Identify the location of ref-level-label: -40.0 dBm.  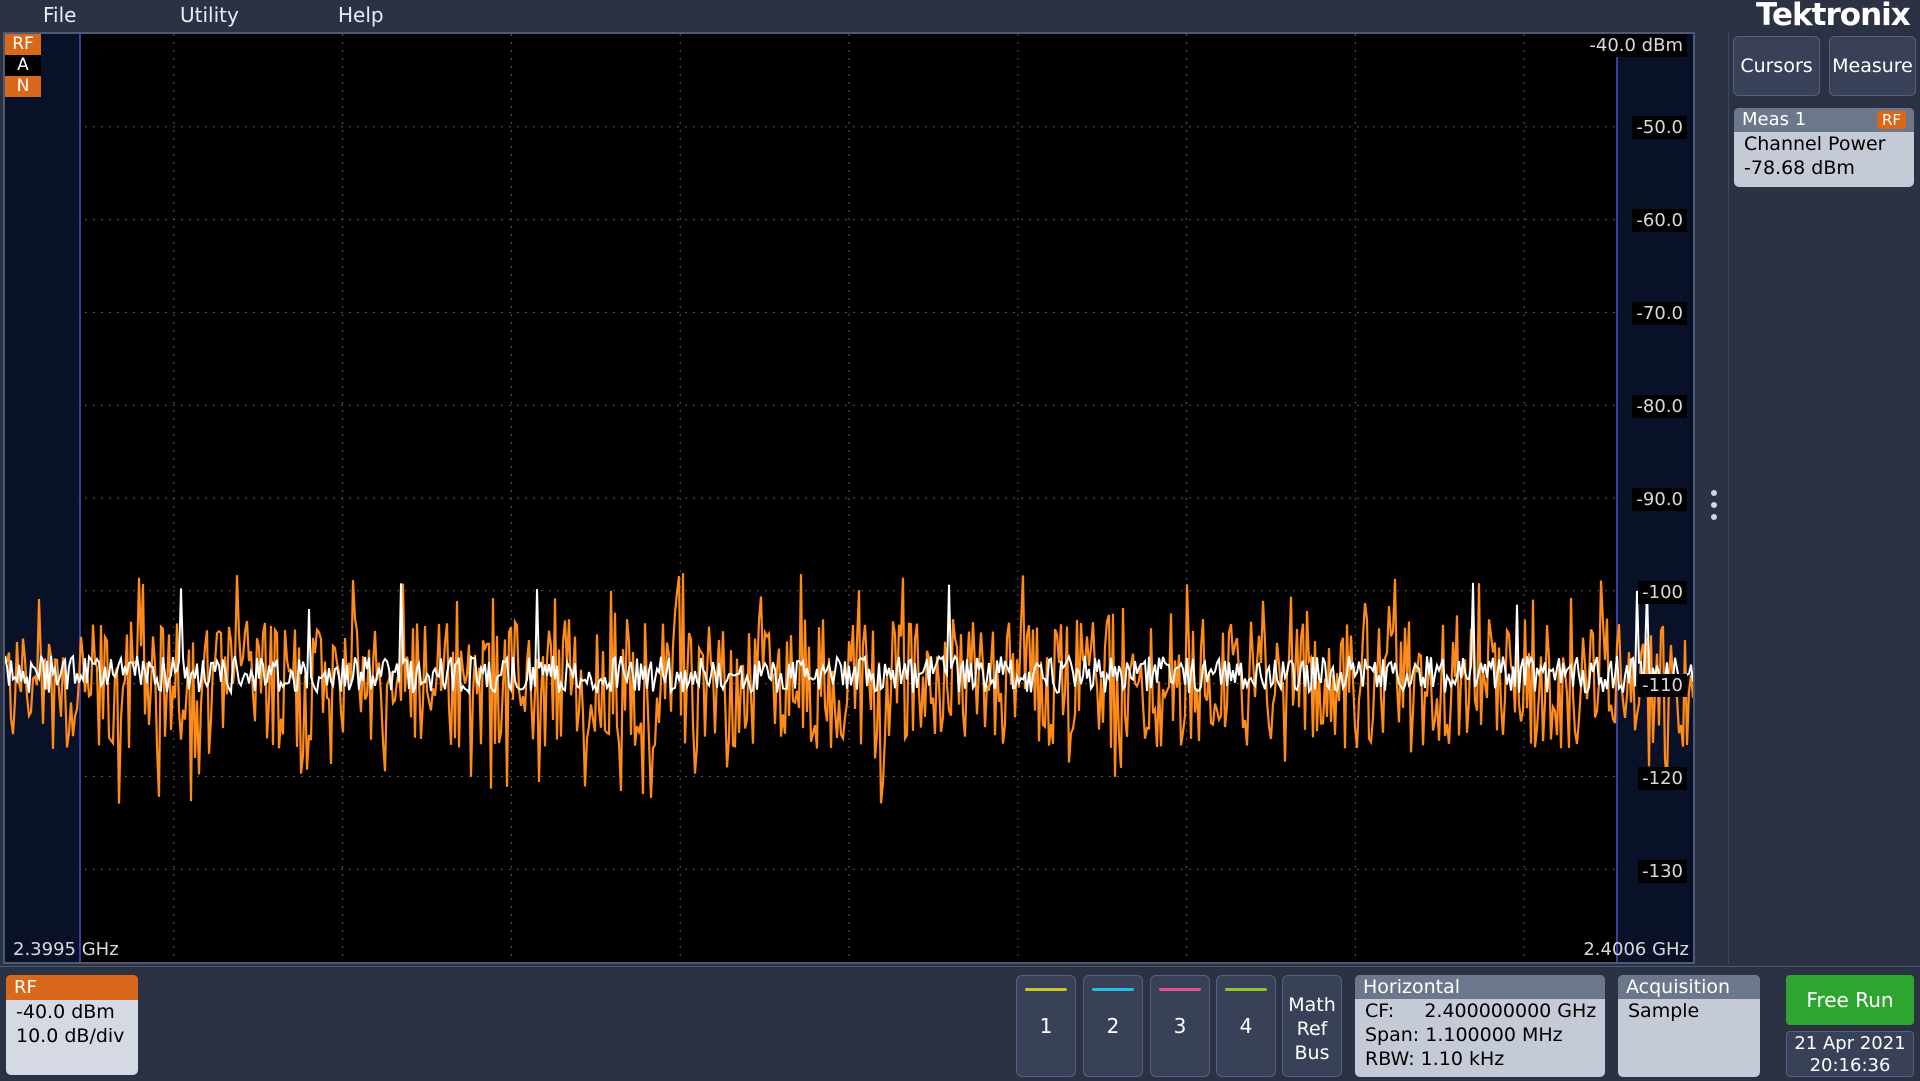
(1636, 45).